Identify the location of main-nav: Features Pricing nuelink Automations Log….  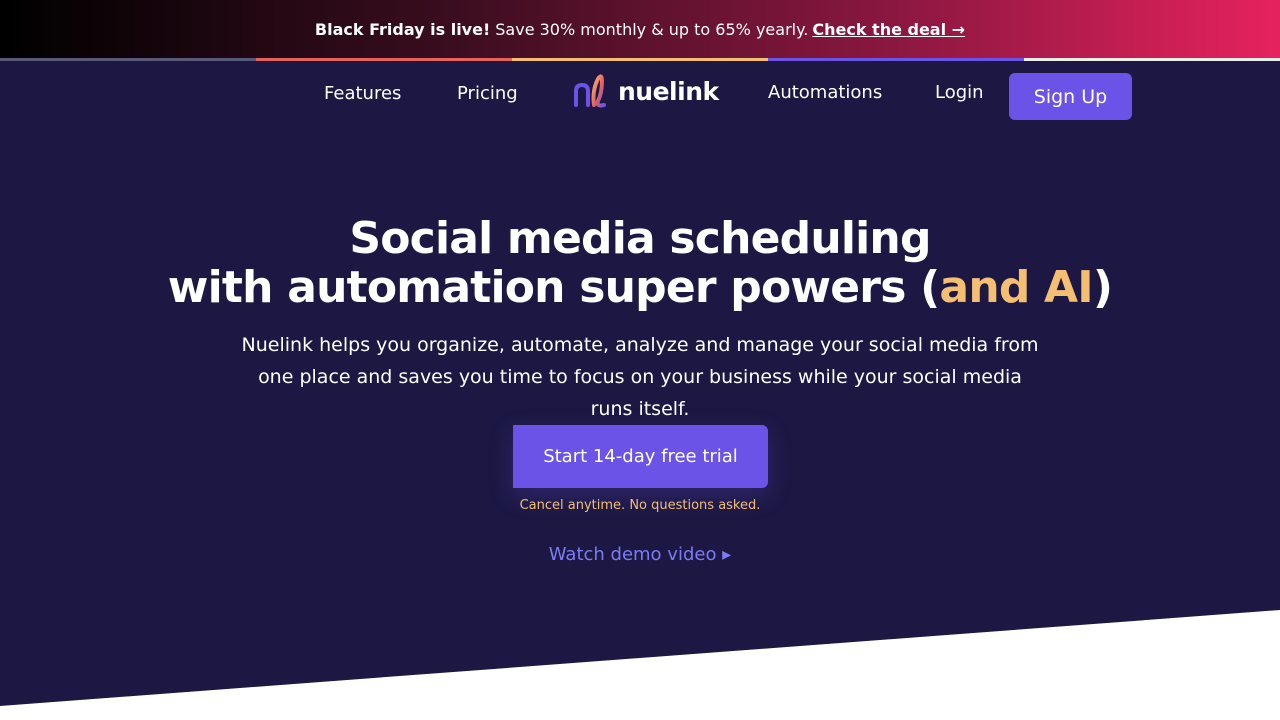
(640, 96).